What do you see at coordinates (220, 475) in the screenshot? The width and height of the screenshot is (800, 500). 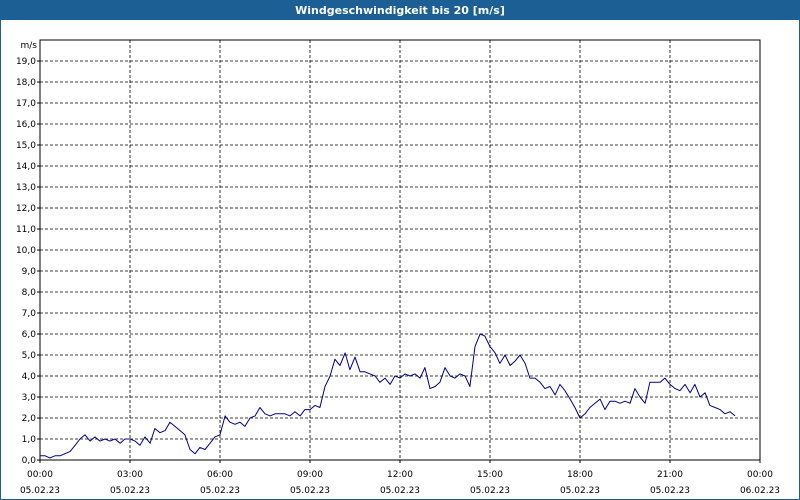 I see `x-tick-label-time: 06:00` at bounding box center [220, 475].